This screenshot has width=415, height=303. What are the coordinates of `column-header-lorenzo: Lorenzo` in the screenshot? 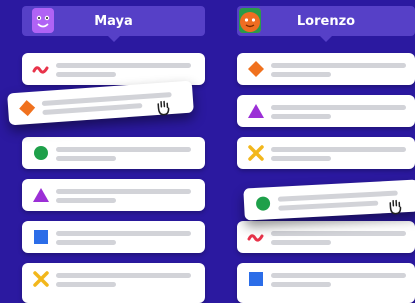 It's located at (326, 21).